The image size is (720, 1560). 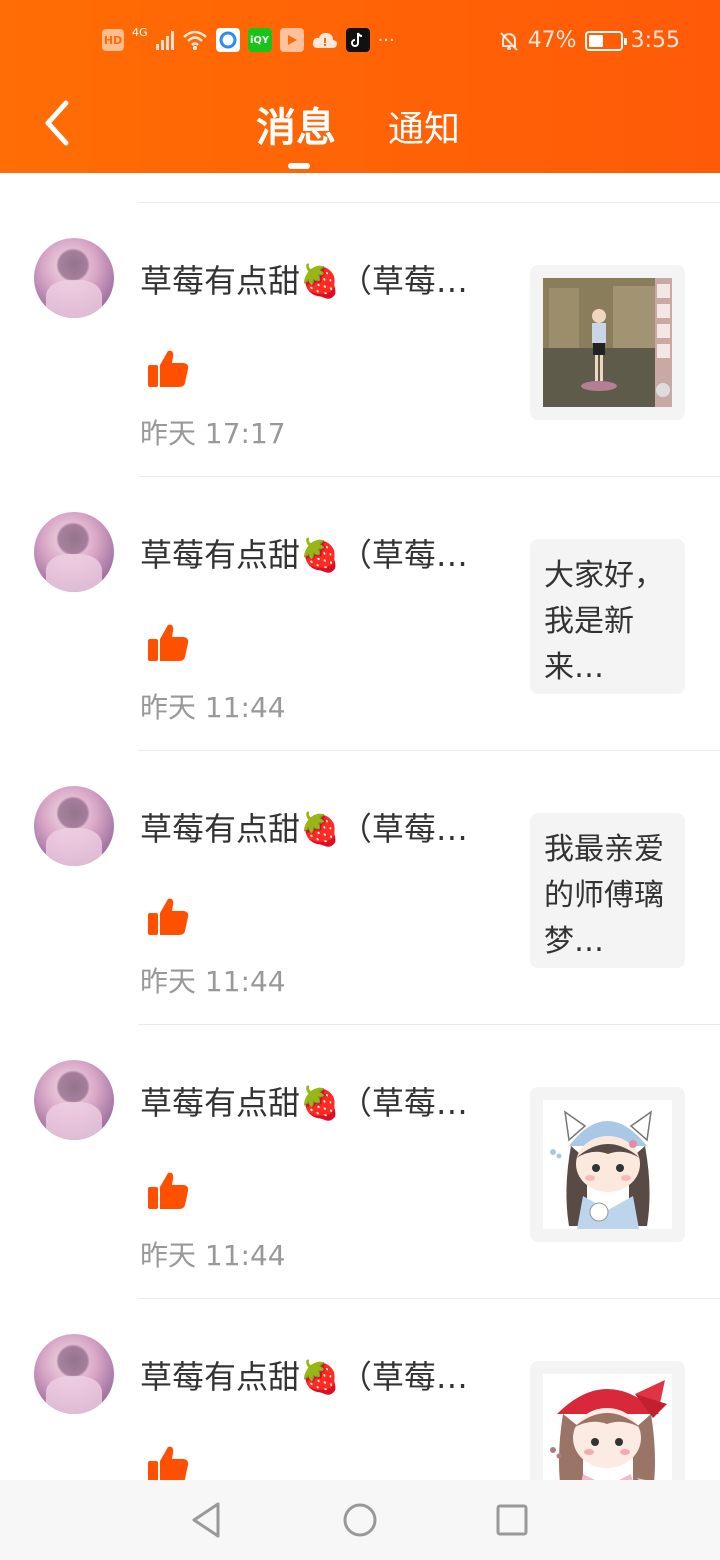 What do you see at coordinates (259, 40) in the screenshot?
I see `iqiyi-app-icon: iQY` at bounding box center [259, 40].